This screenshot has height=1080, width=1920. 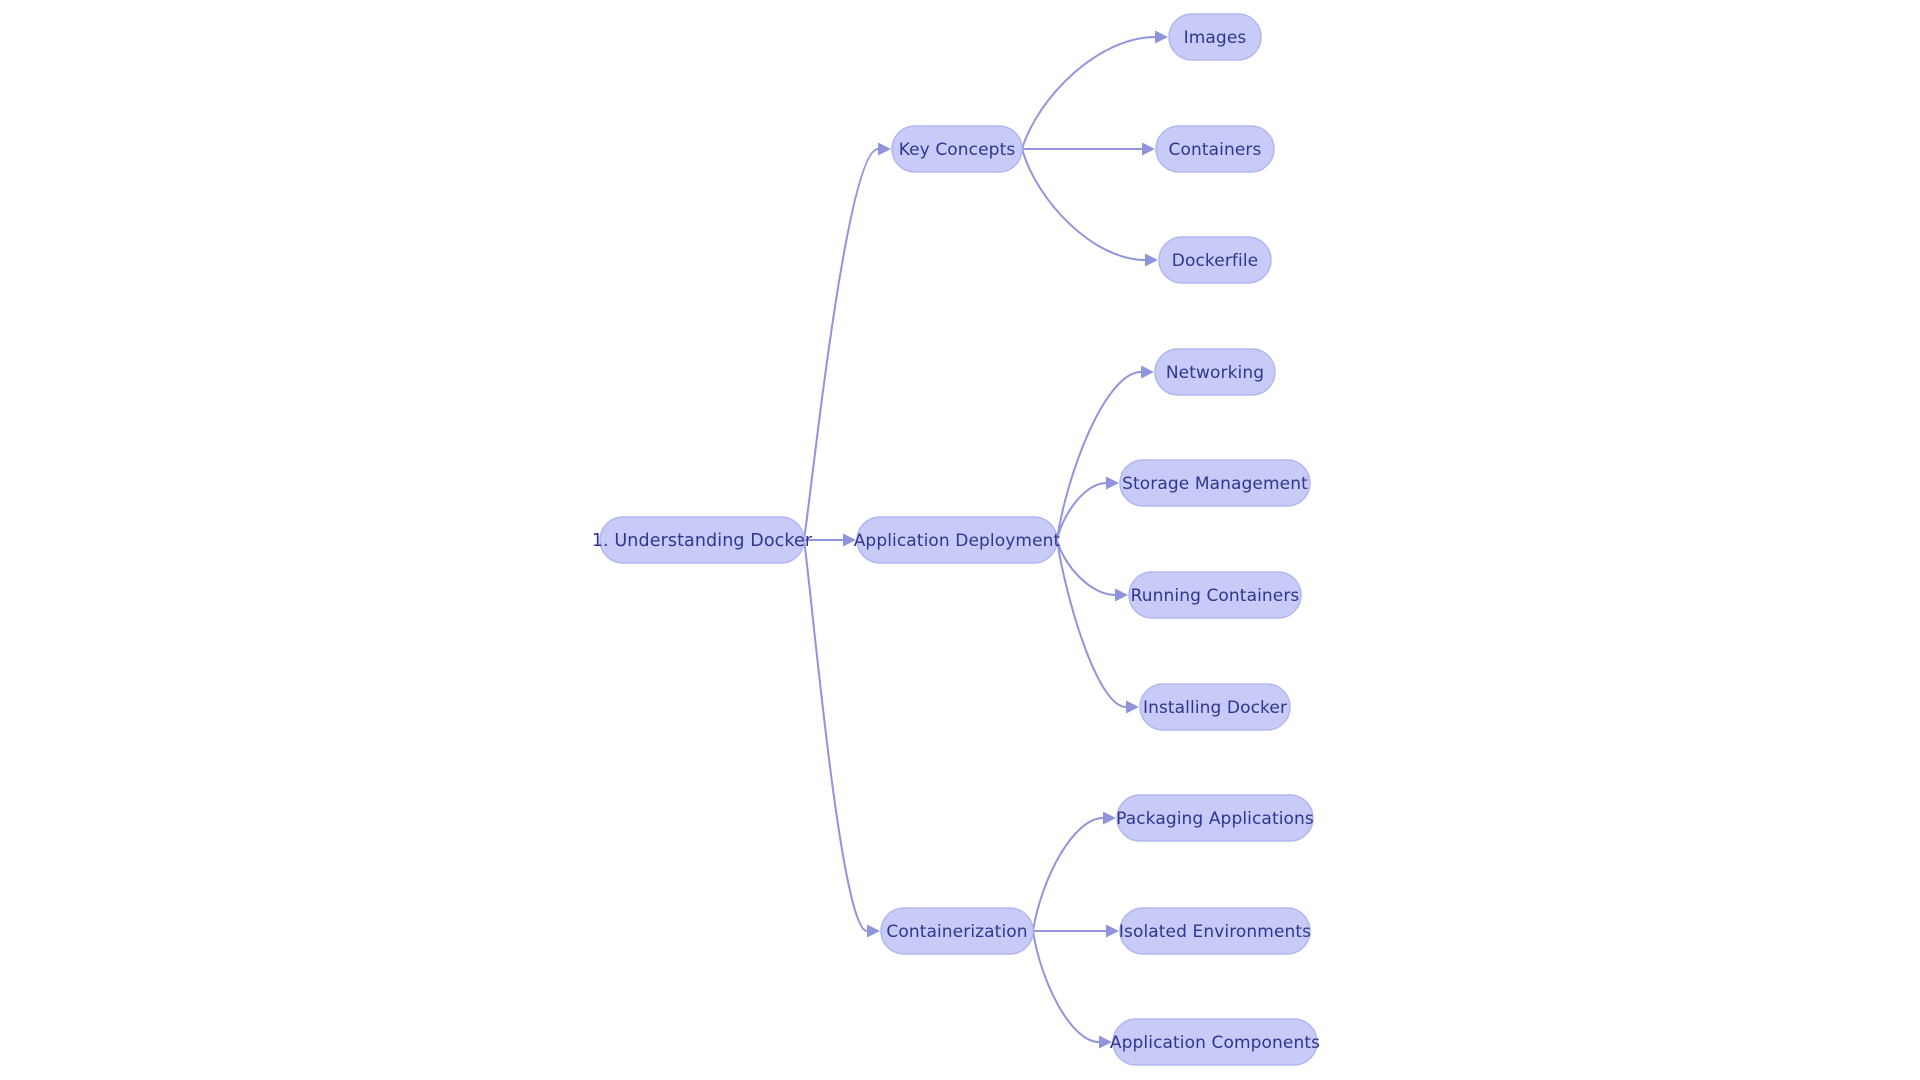 I want to click on edge-root-to-containerization, so click(x=841, y=738).